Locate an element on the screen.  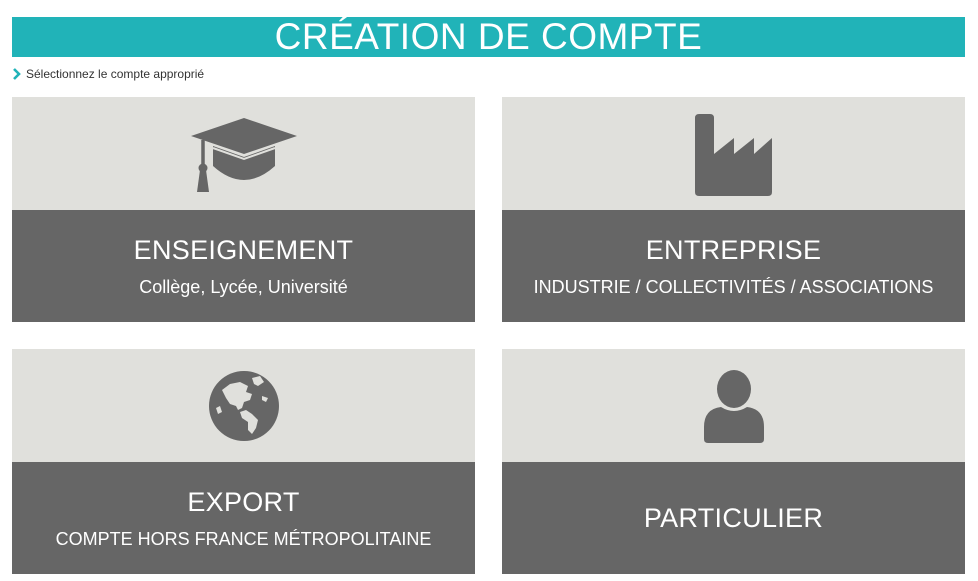
card-label-area: PARTICULIER is located at coordinates (733, 518).